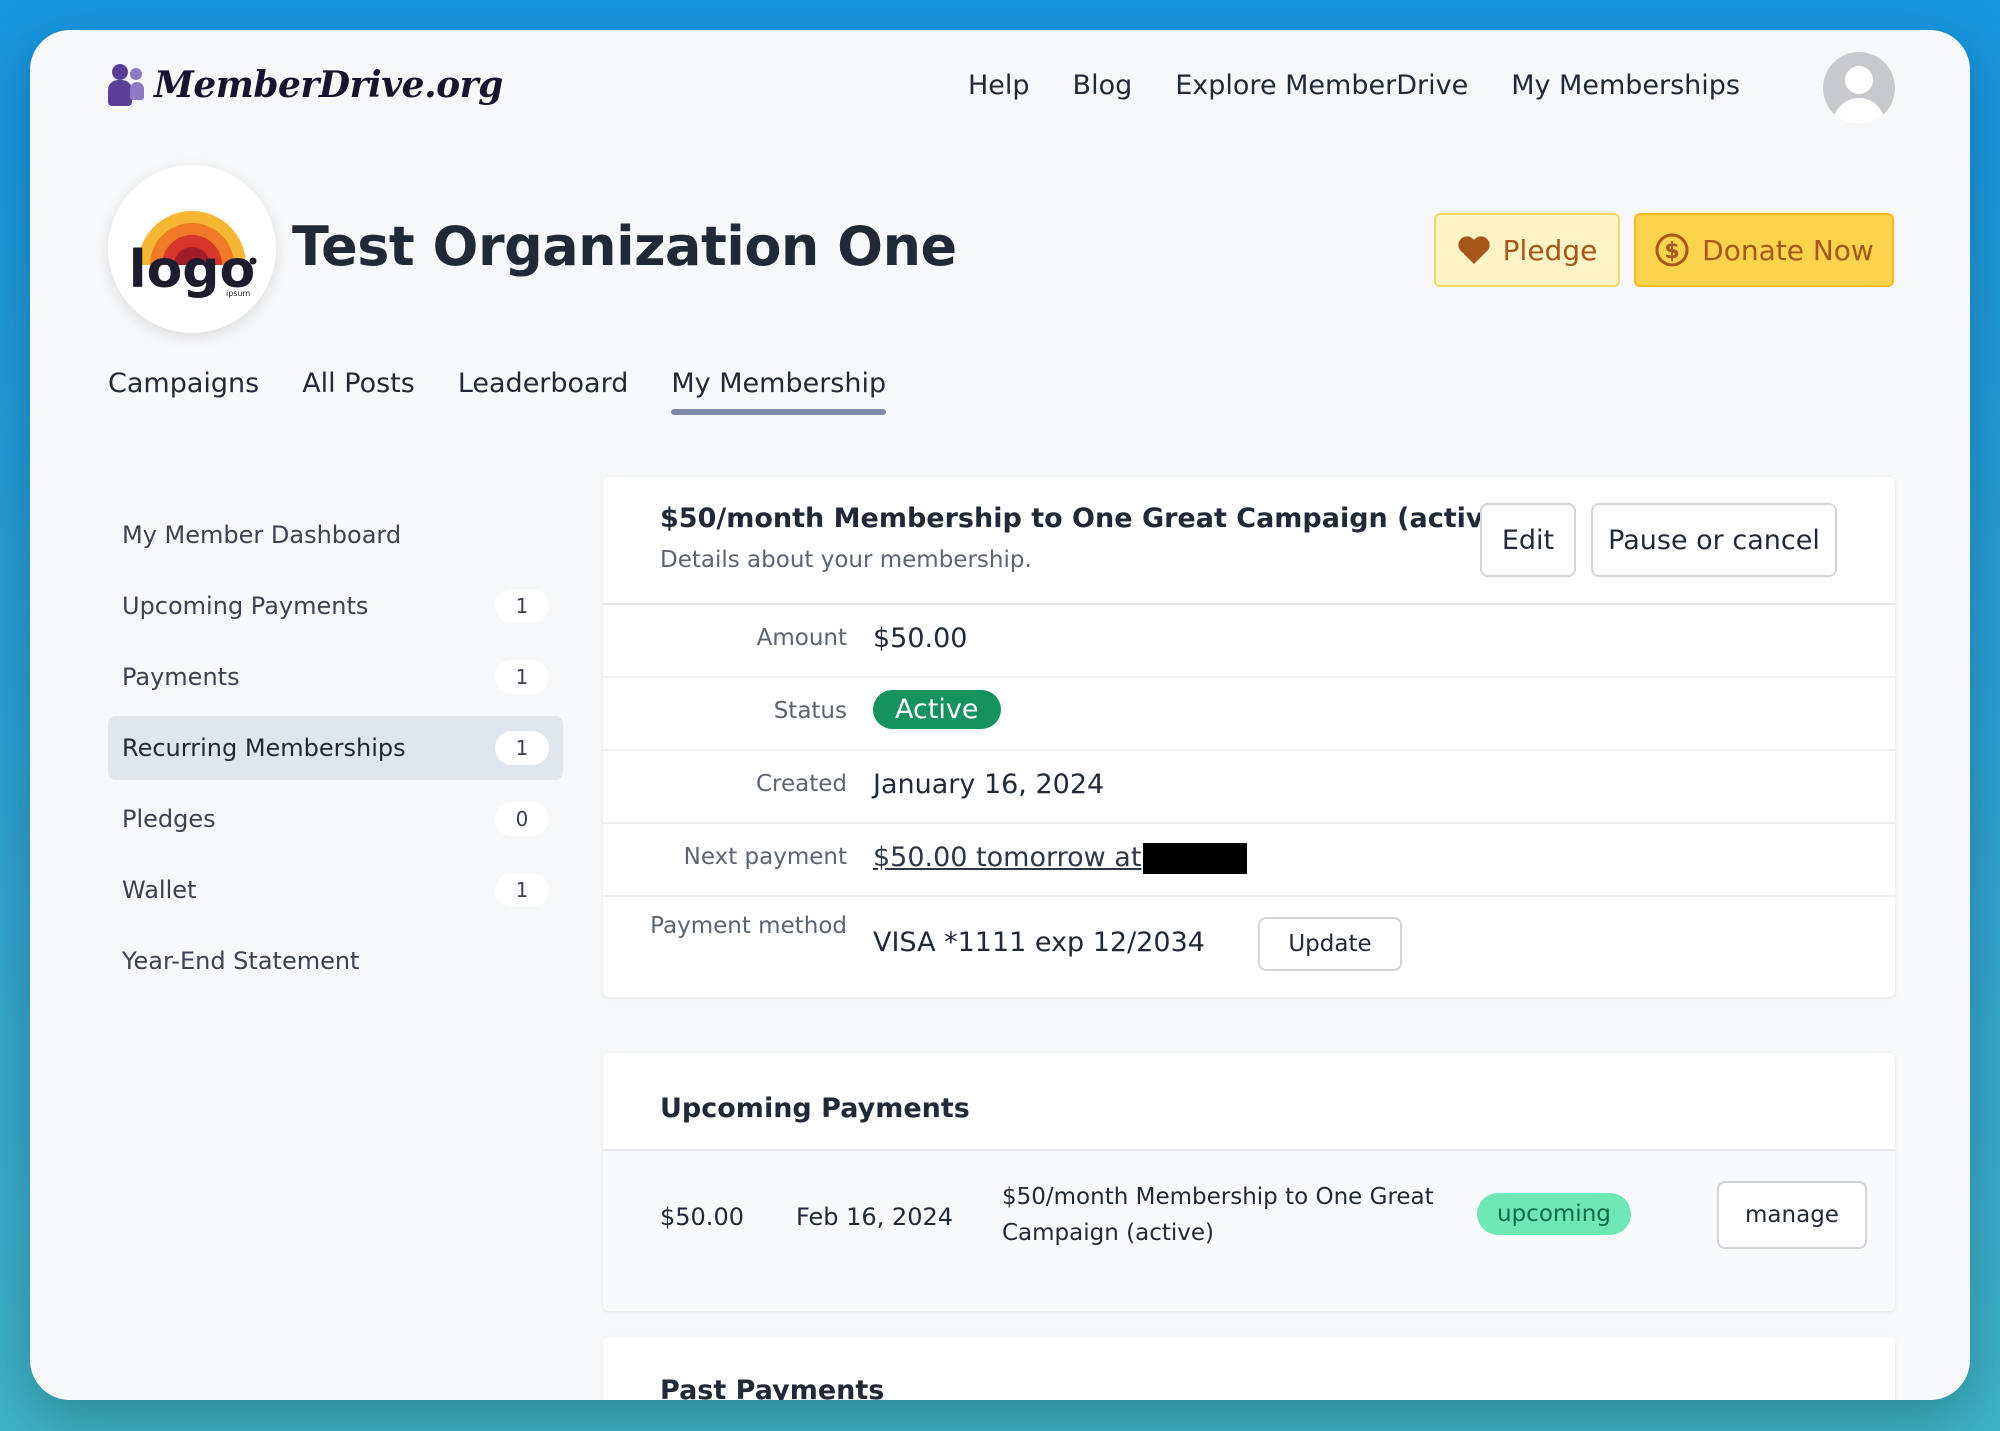 Image resolution: width=2000 pixels, height=1431 pixels. I want to click on org-logo: logo ipsum, so click(192, 249).